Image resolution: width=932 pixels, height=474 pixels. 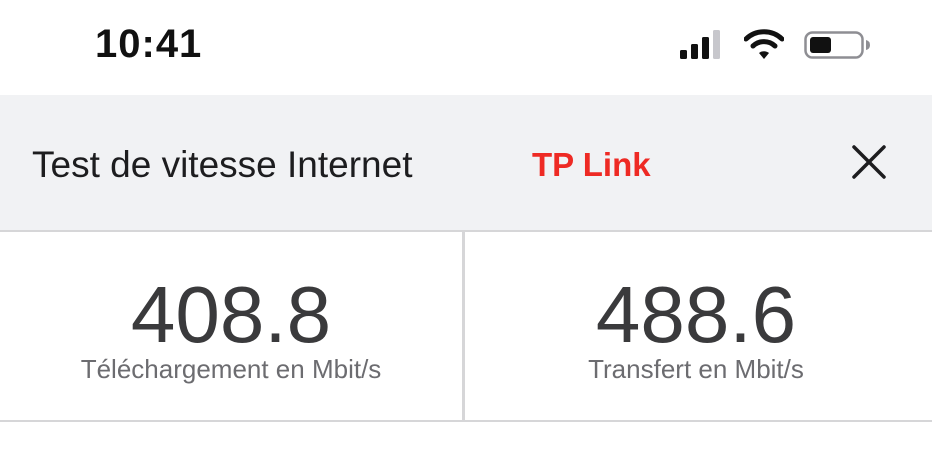 What do you see at coordinates (222, 164) in the screenshot?
I see `page-title: Test de vitesse Internet` at bounding box center [222, 164].